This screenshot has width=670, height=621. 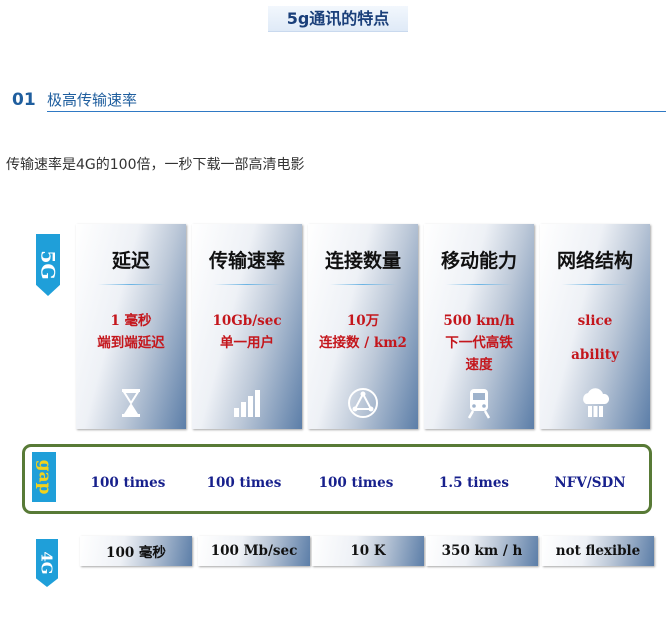 What do you see at coordinates (368, 551) in the screenshot?
I see `4g-value-bar: 10 K` at bounding box center [368, 551].